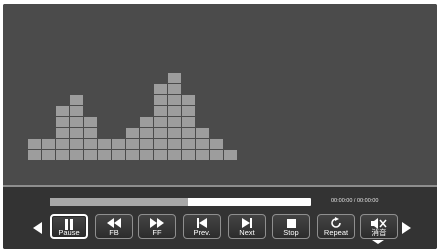  Describe the element at coordinates (69, 232) in the screenshot. I see `pause-label: Pause` at that location.